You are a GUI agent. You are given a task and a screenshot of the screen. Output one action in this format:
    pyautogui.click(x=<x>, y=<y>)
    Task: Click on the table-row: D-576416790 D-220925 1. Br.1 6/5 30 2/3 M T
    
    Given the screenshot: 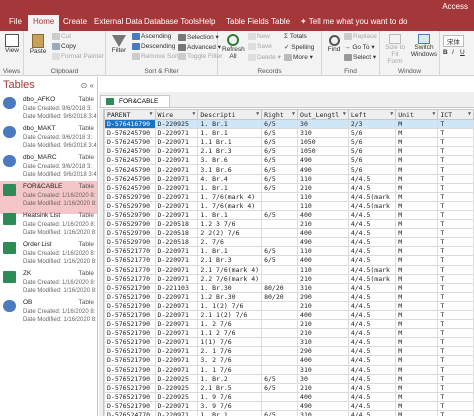 What is the action you would take?
    pyautogui.click(x=289, y=124)
    